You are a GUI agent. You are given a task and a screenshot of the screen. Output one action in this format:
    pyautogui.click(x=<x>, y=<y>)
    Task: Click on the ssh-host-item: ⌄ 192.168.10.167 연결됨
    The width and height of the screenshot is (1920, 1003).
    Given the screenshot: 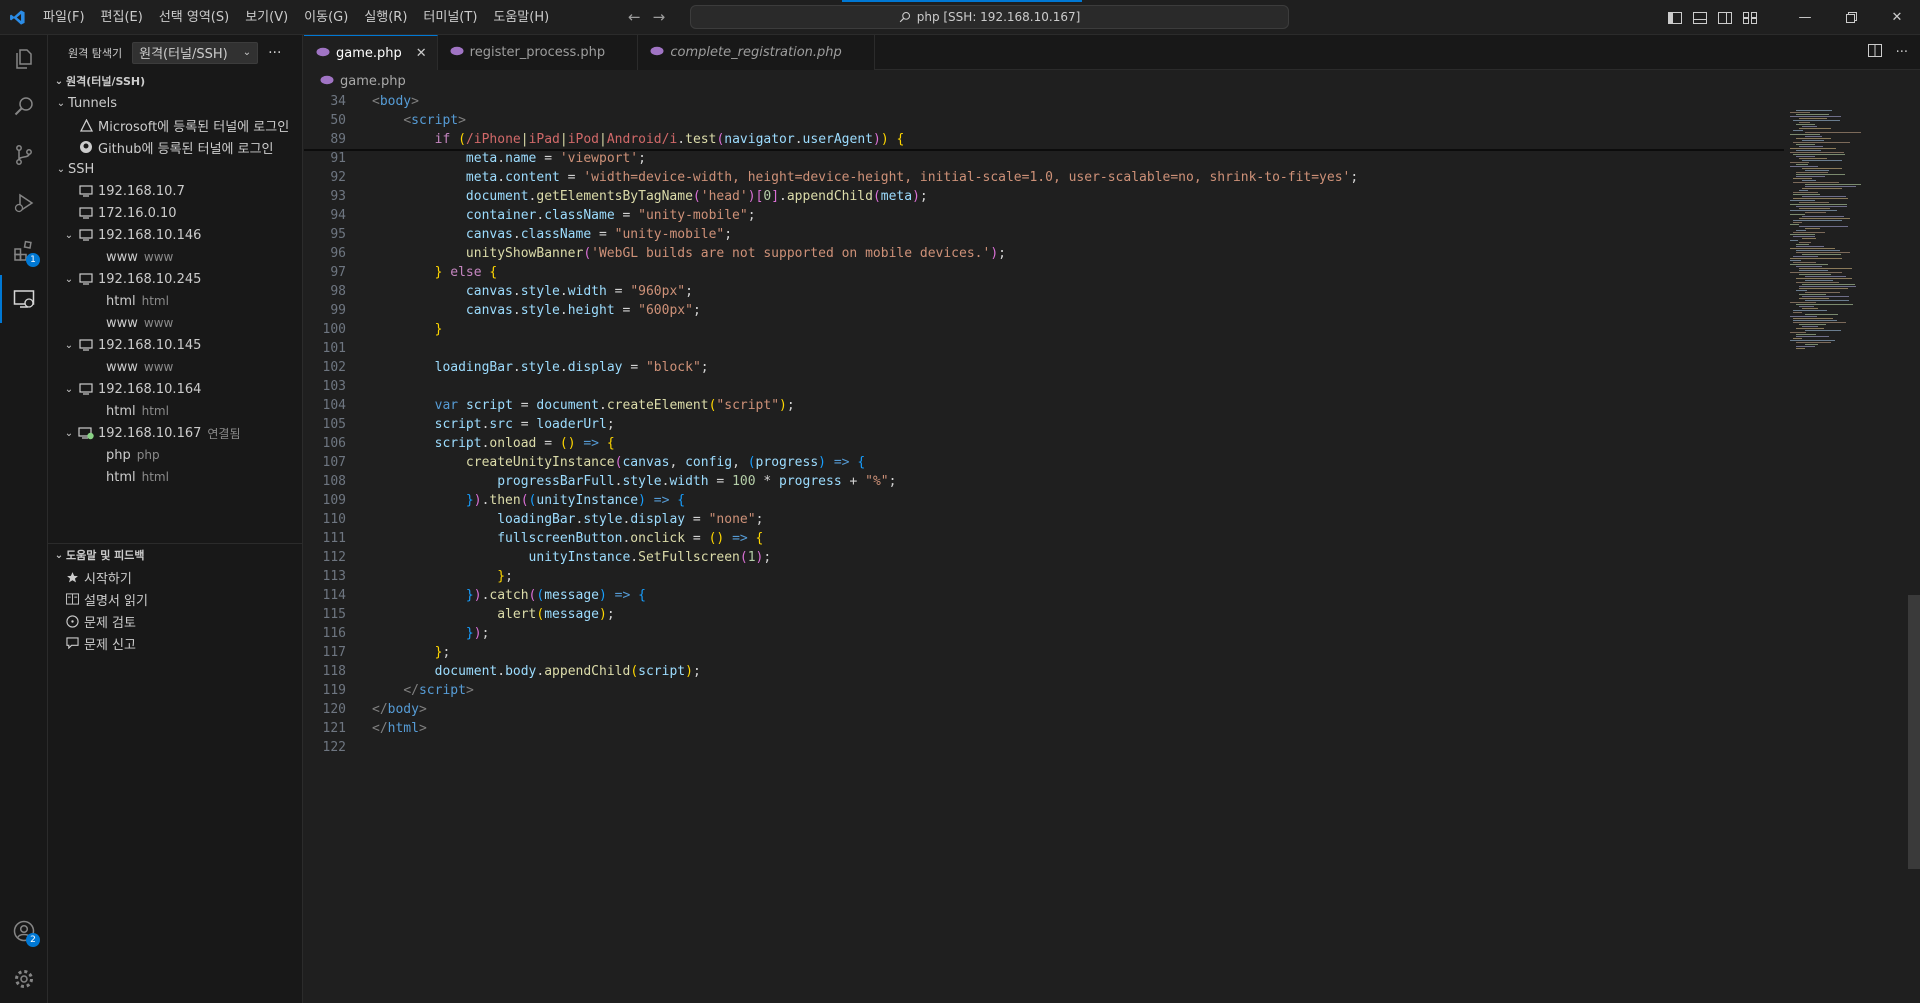 What is the action you would take?
    pyautogui.click(x=175, y=433)
    